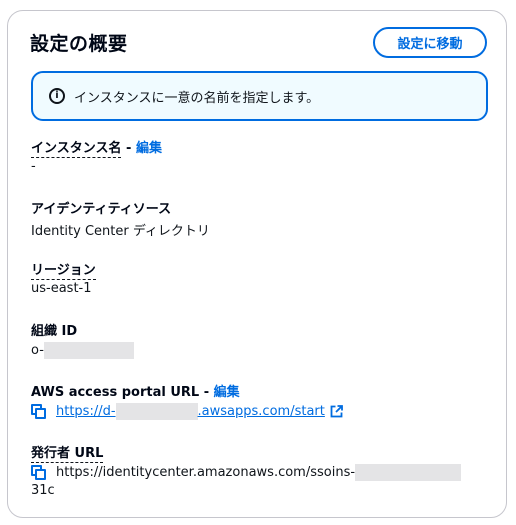 Image resolution: width=516 pixels, height=525 pixels. I want to click on field-org-id: 組織 ID o-, so click(82, 339).